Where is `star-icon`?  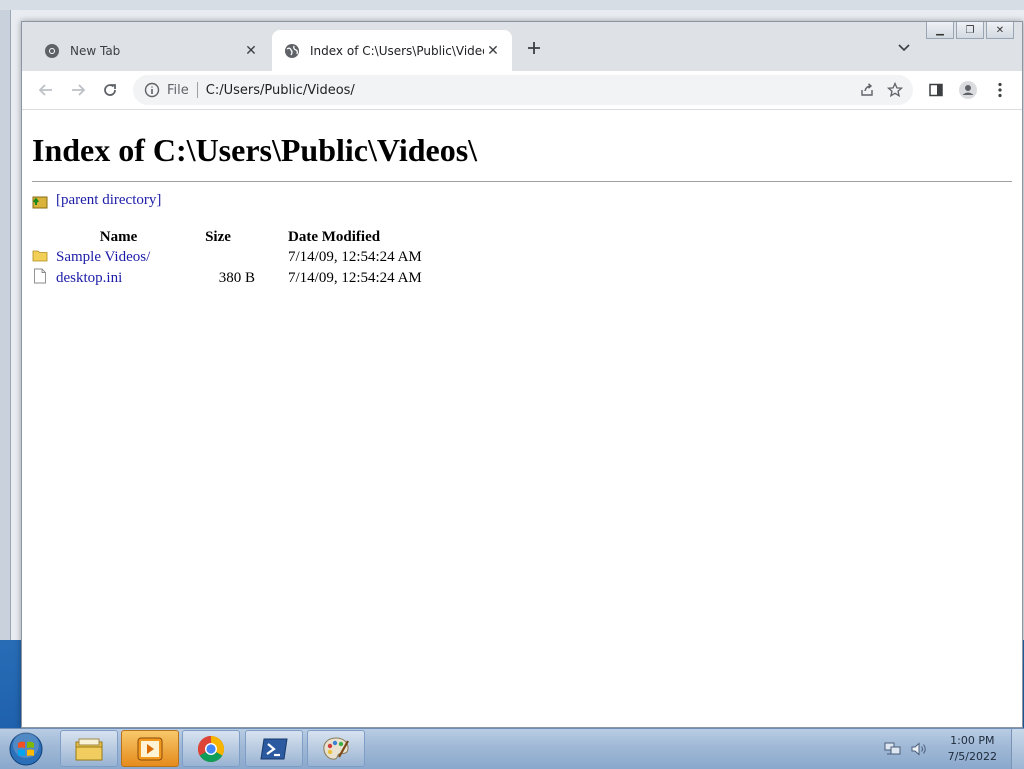 star-icon is located at coordinates (895, 90).